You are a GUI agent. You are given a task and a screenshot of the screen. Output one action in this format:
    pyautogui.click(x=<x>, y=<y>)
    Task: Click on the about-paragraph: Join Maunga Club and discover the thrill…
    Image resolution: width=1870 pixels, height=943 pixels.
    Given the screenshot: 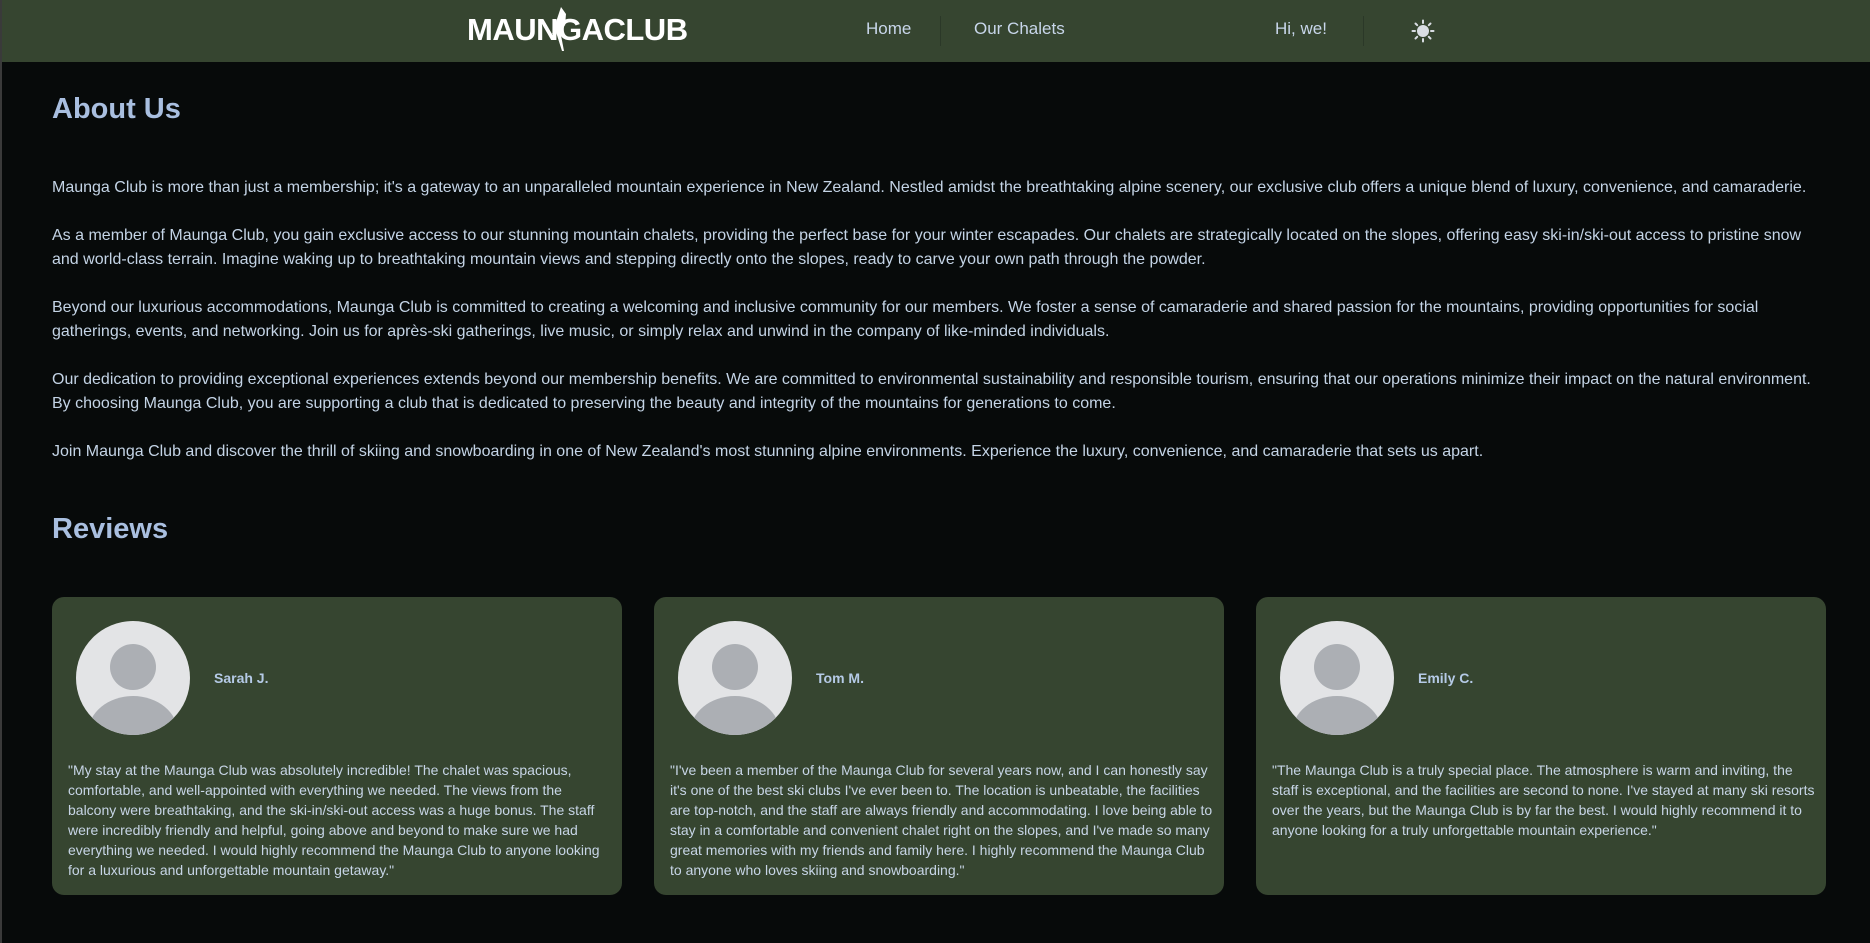 What is the action you would take?
    pyautogui.click(x=768, y=451)
    